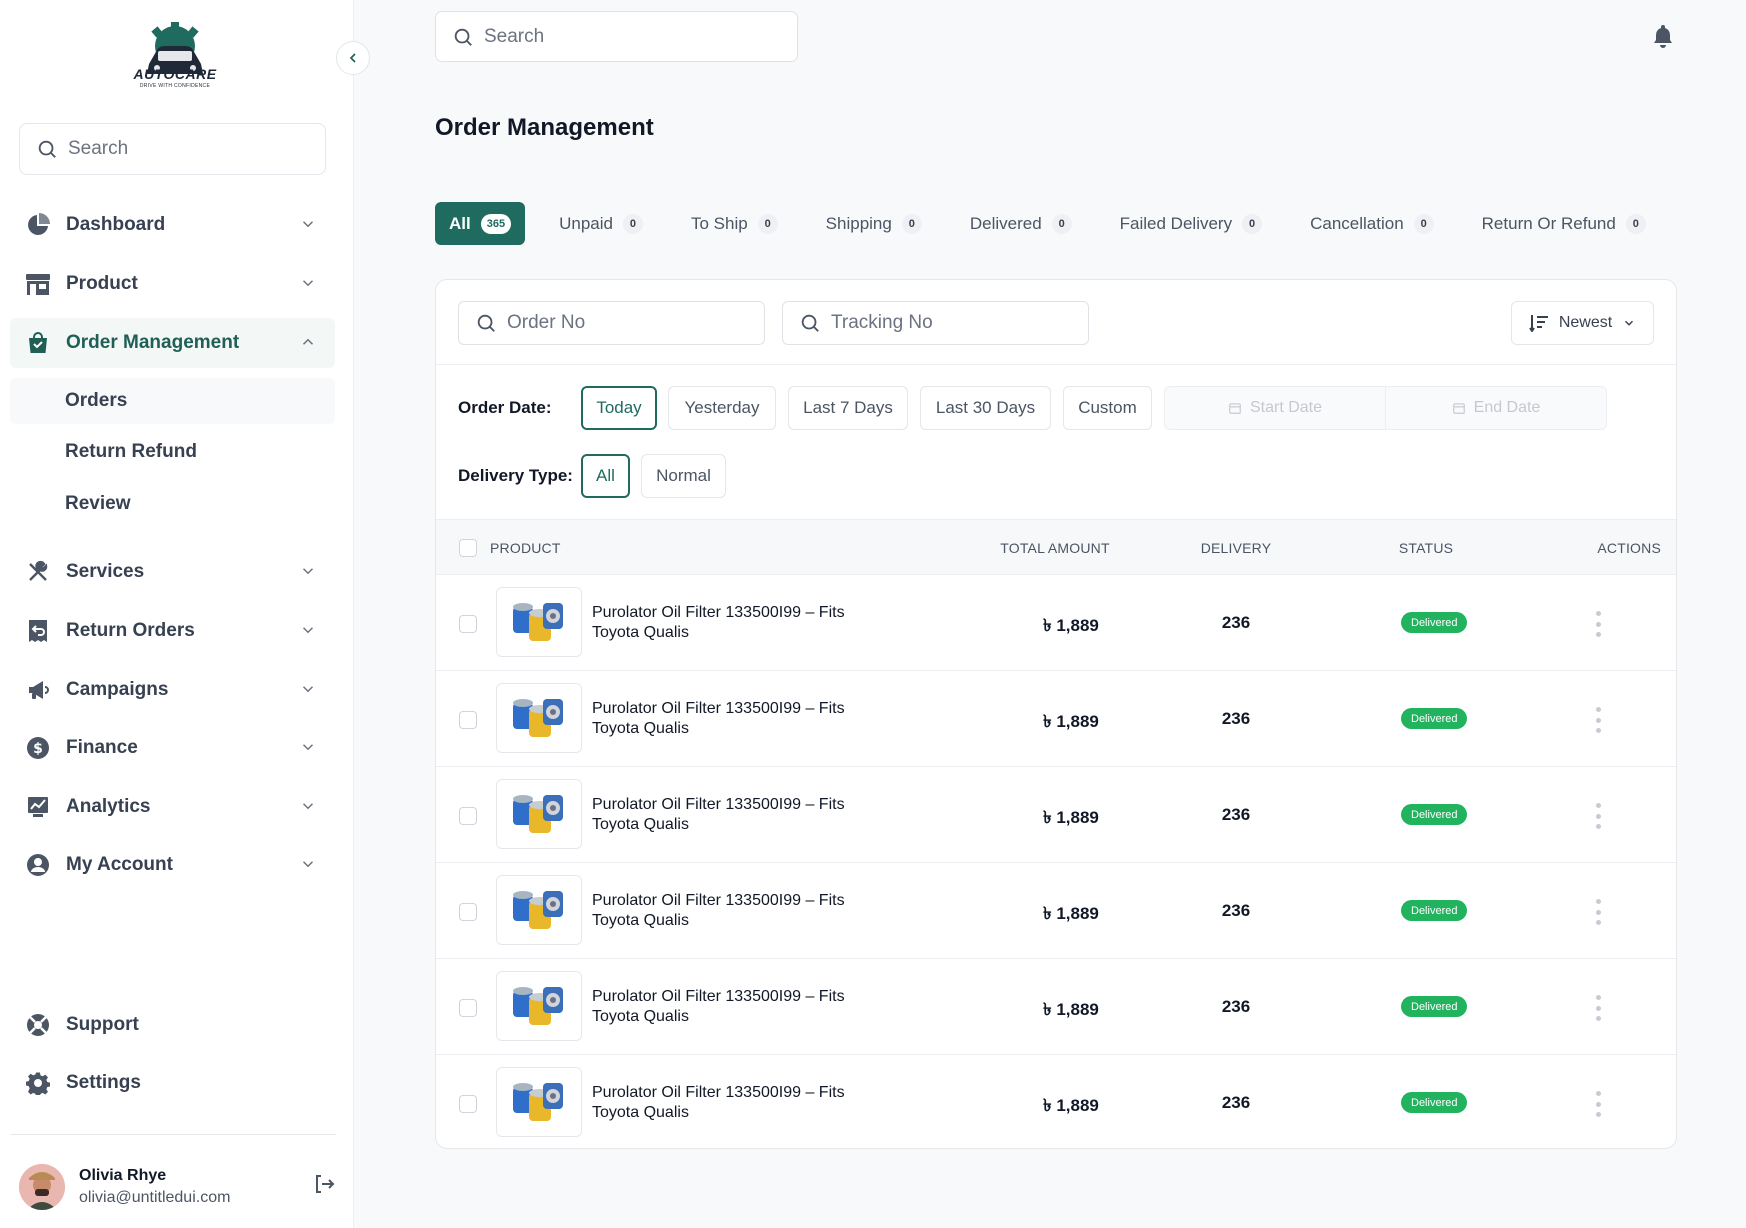  Describe the element at coordinates (858, 223) in the screenshot. I see `tab-label: Shipping` at that location.